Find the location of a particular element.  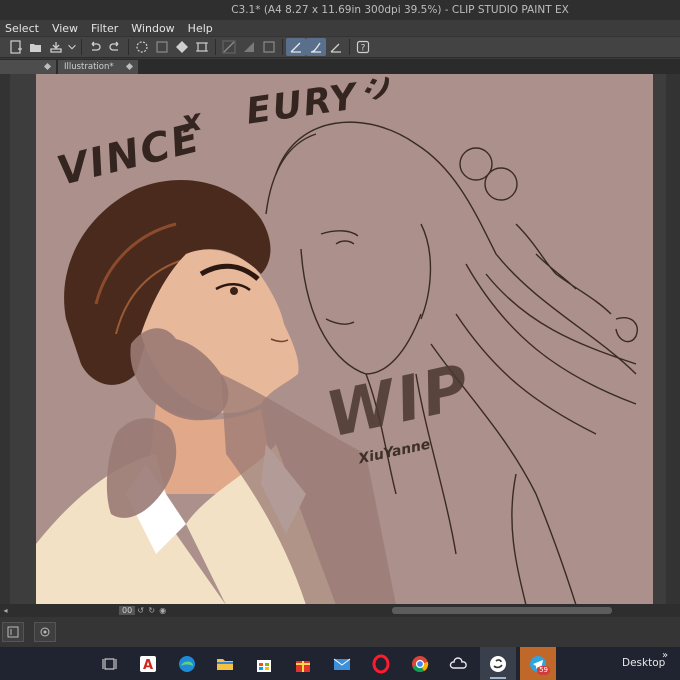

task-view-icon is located at coordinates (109, 663).